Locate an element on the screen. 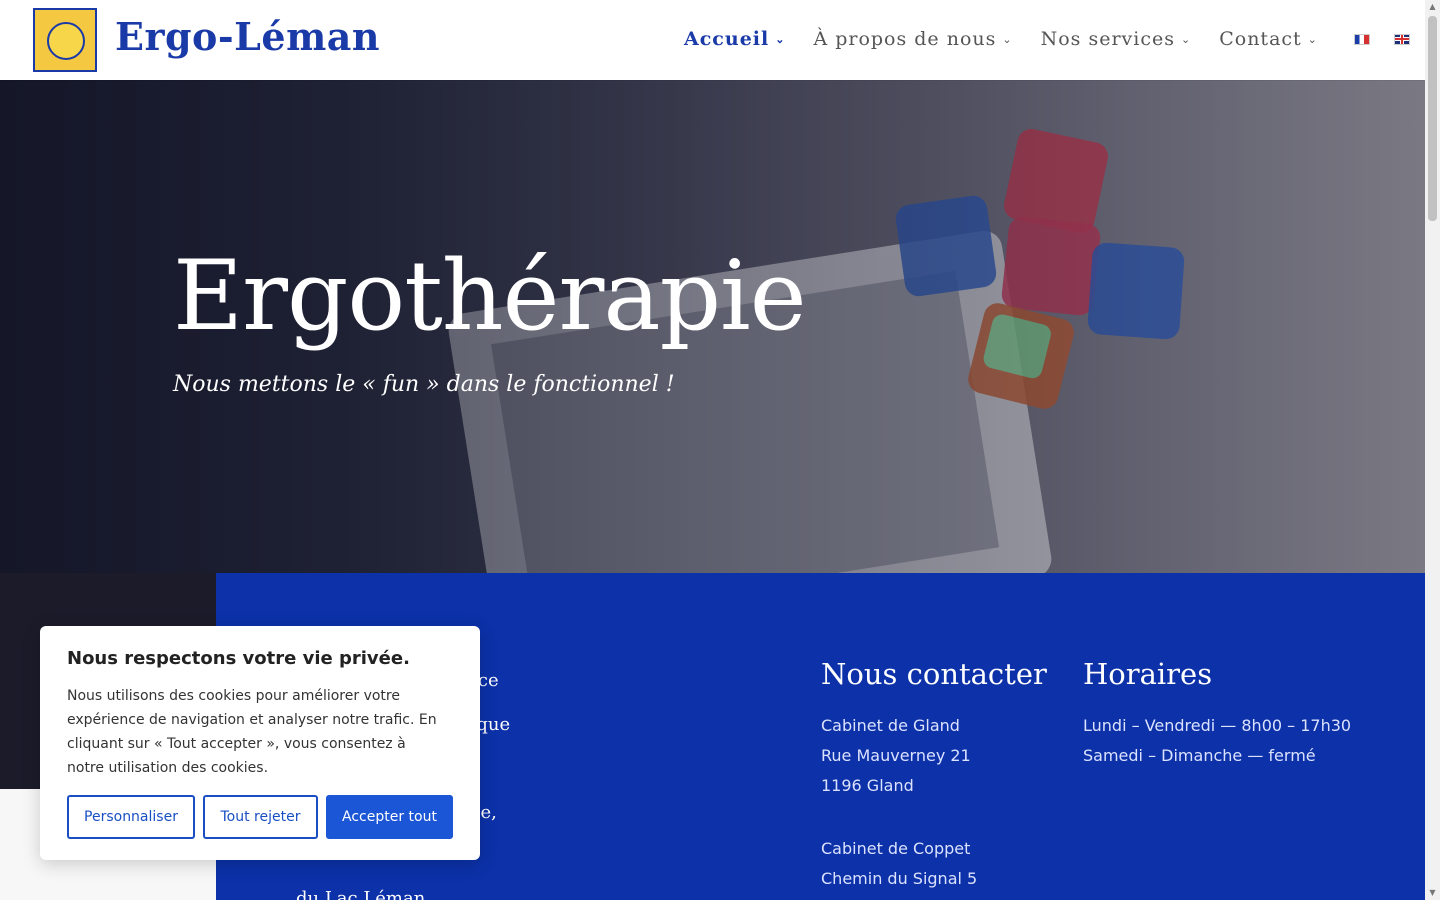  hours-line: Samedi – Dimanche — fermé is located at coordinates (1199, 755).